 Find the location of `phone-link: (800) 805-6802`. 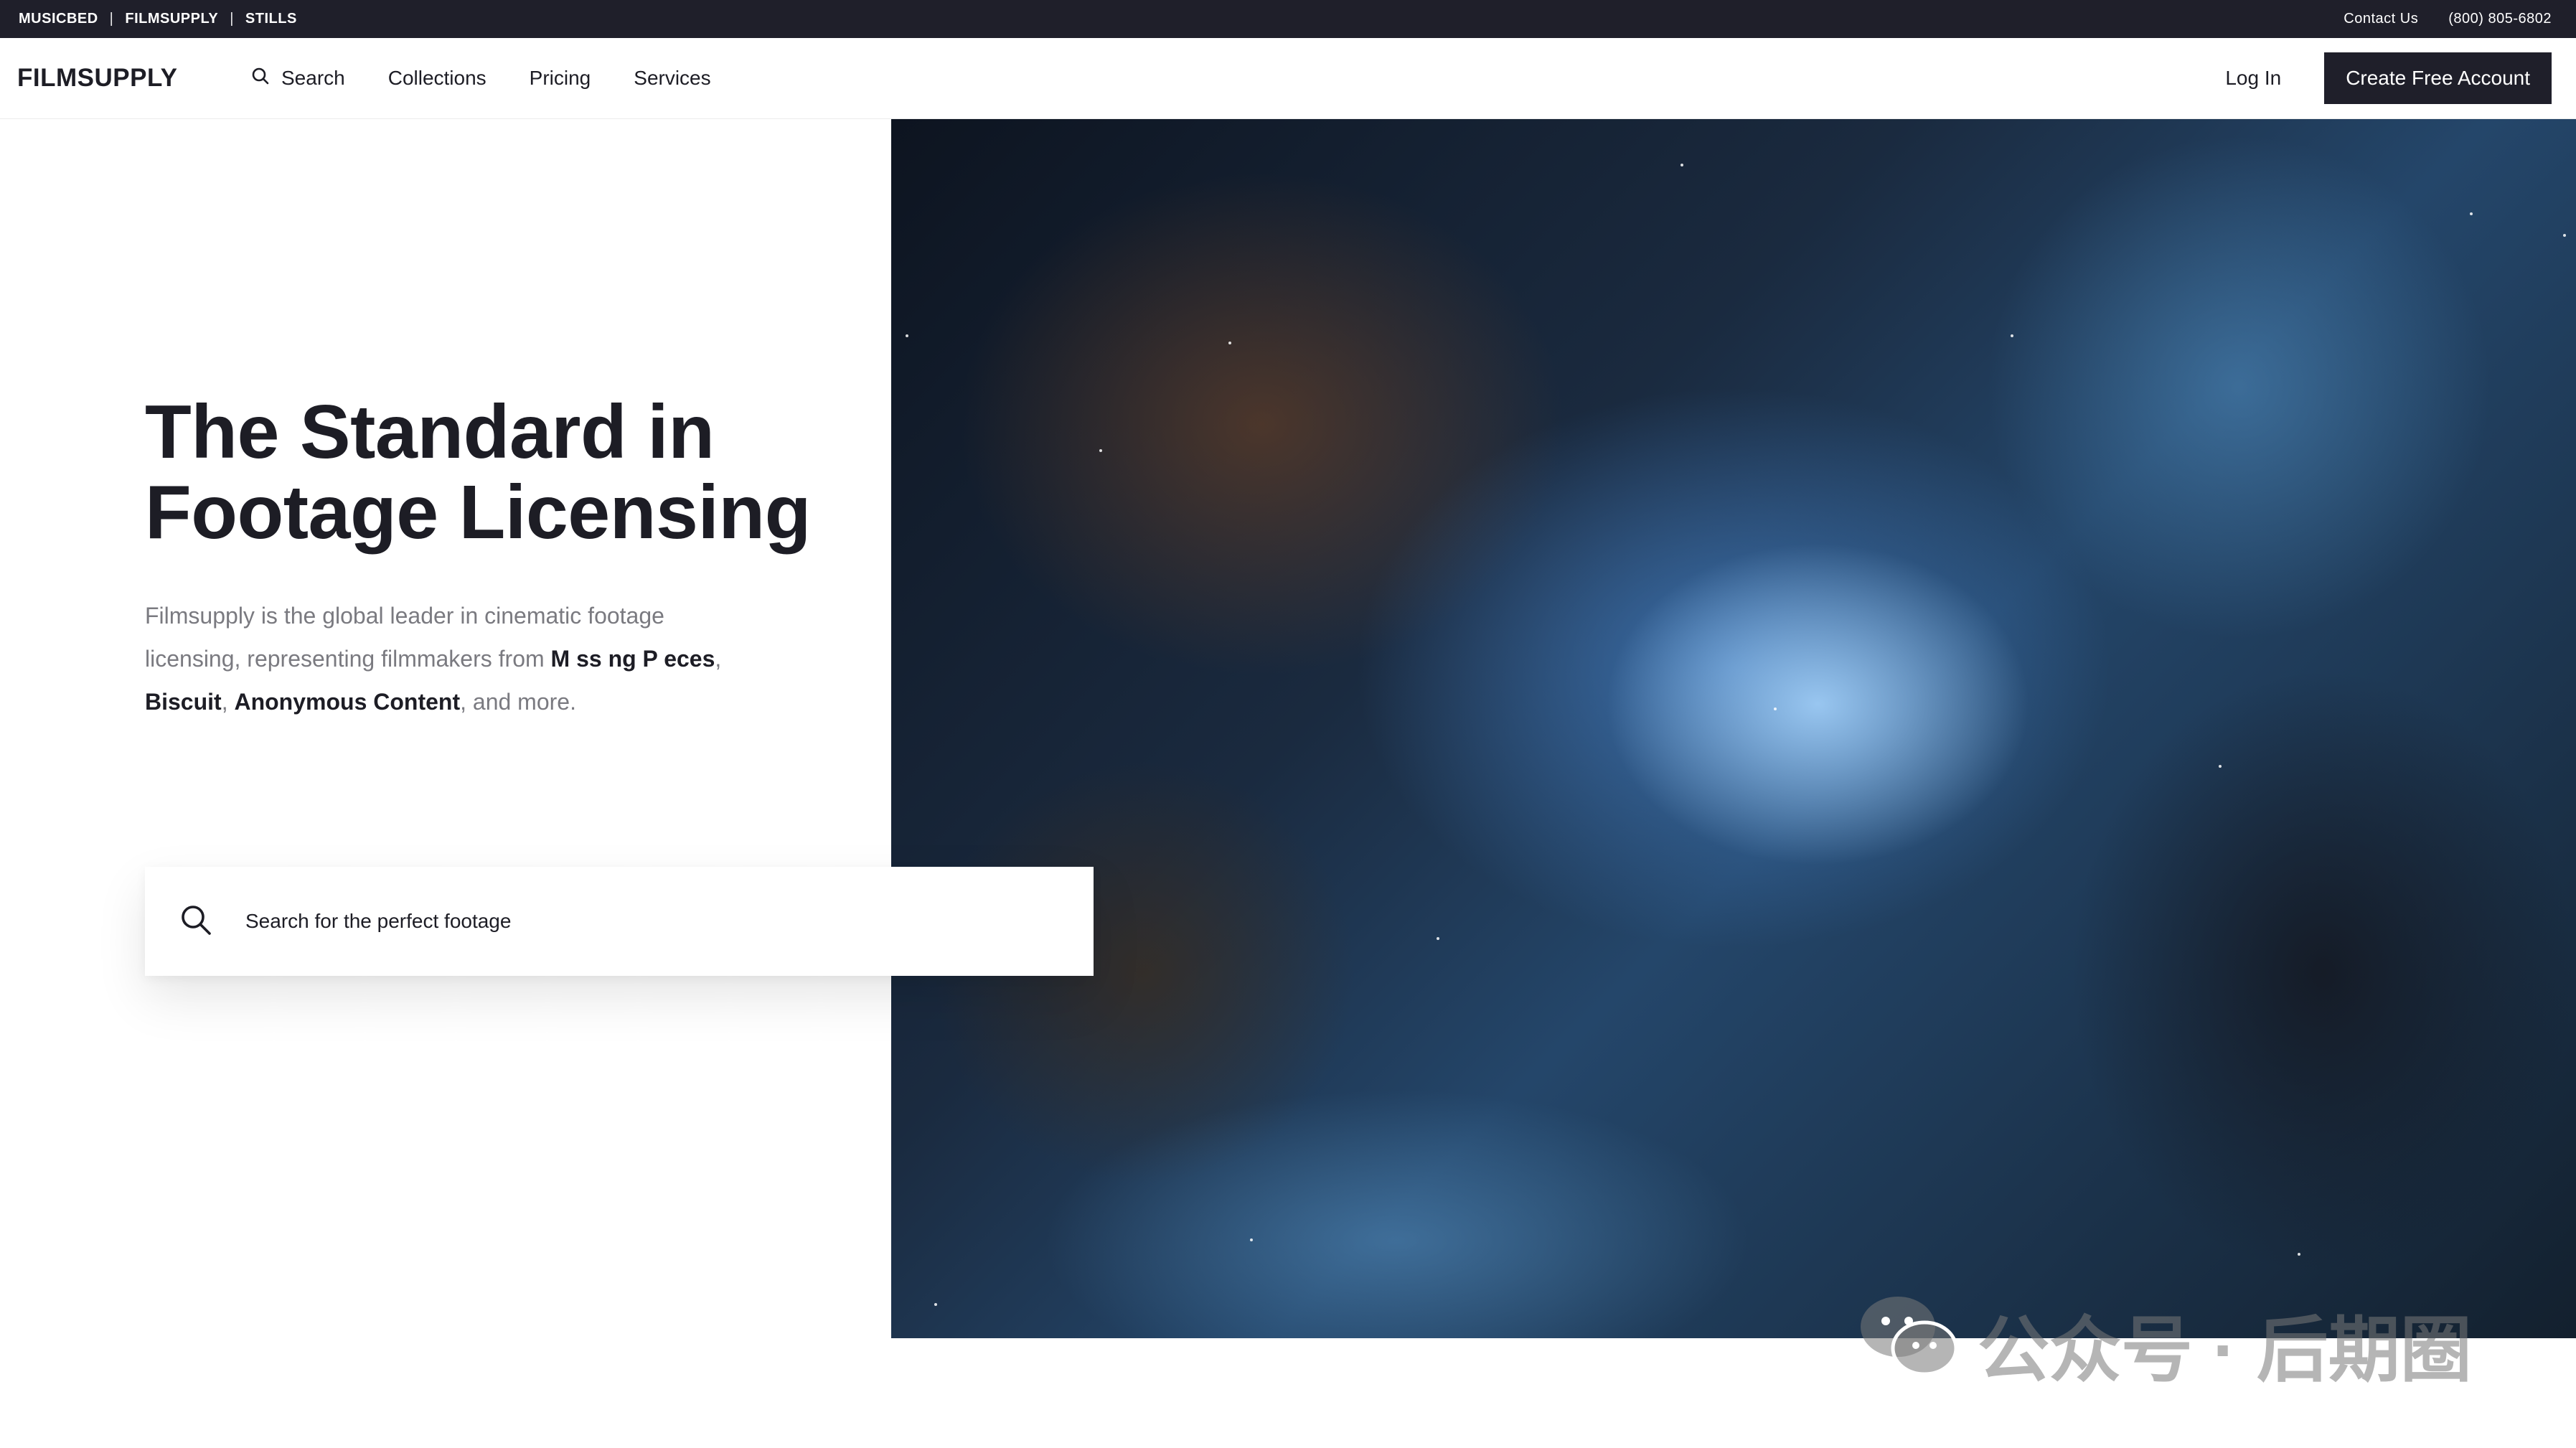

phone-link: (800) 805-6802 is located at coordinates (2500, 19).